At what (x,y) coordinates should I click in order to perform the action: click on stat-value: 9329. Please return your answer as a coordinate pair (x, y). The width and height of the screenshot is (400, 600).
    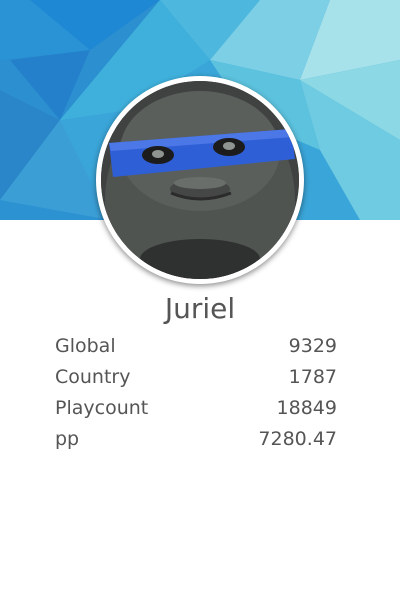
    Looking at the image, I should click on (312, 345).